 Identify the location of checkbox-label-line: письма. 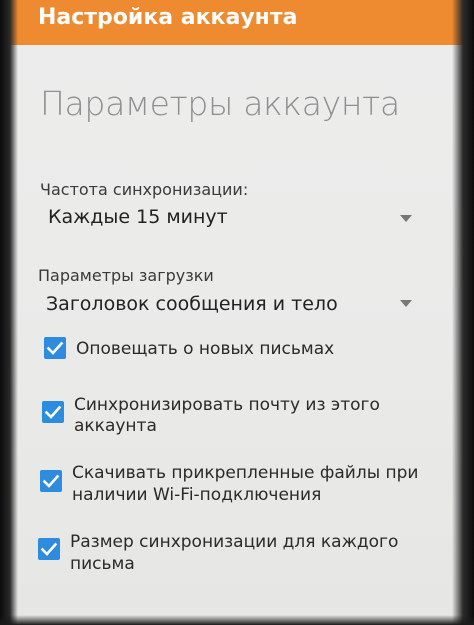
(102, 564).